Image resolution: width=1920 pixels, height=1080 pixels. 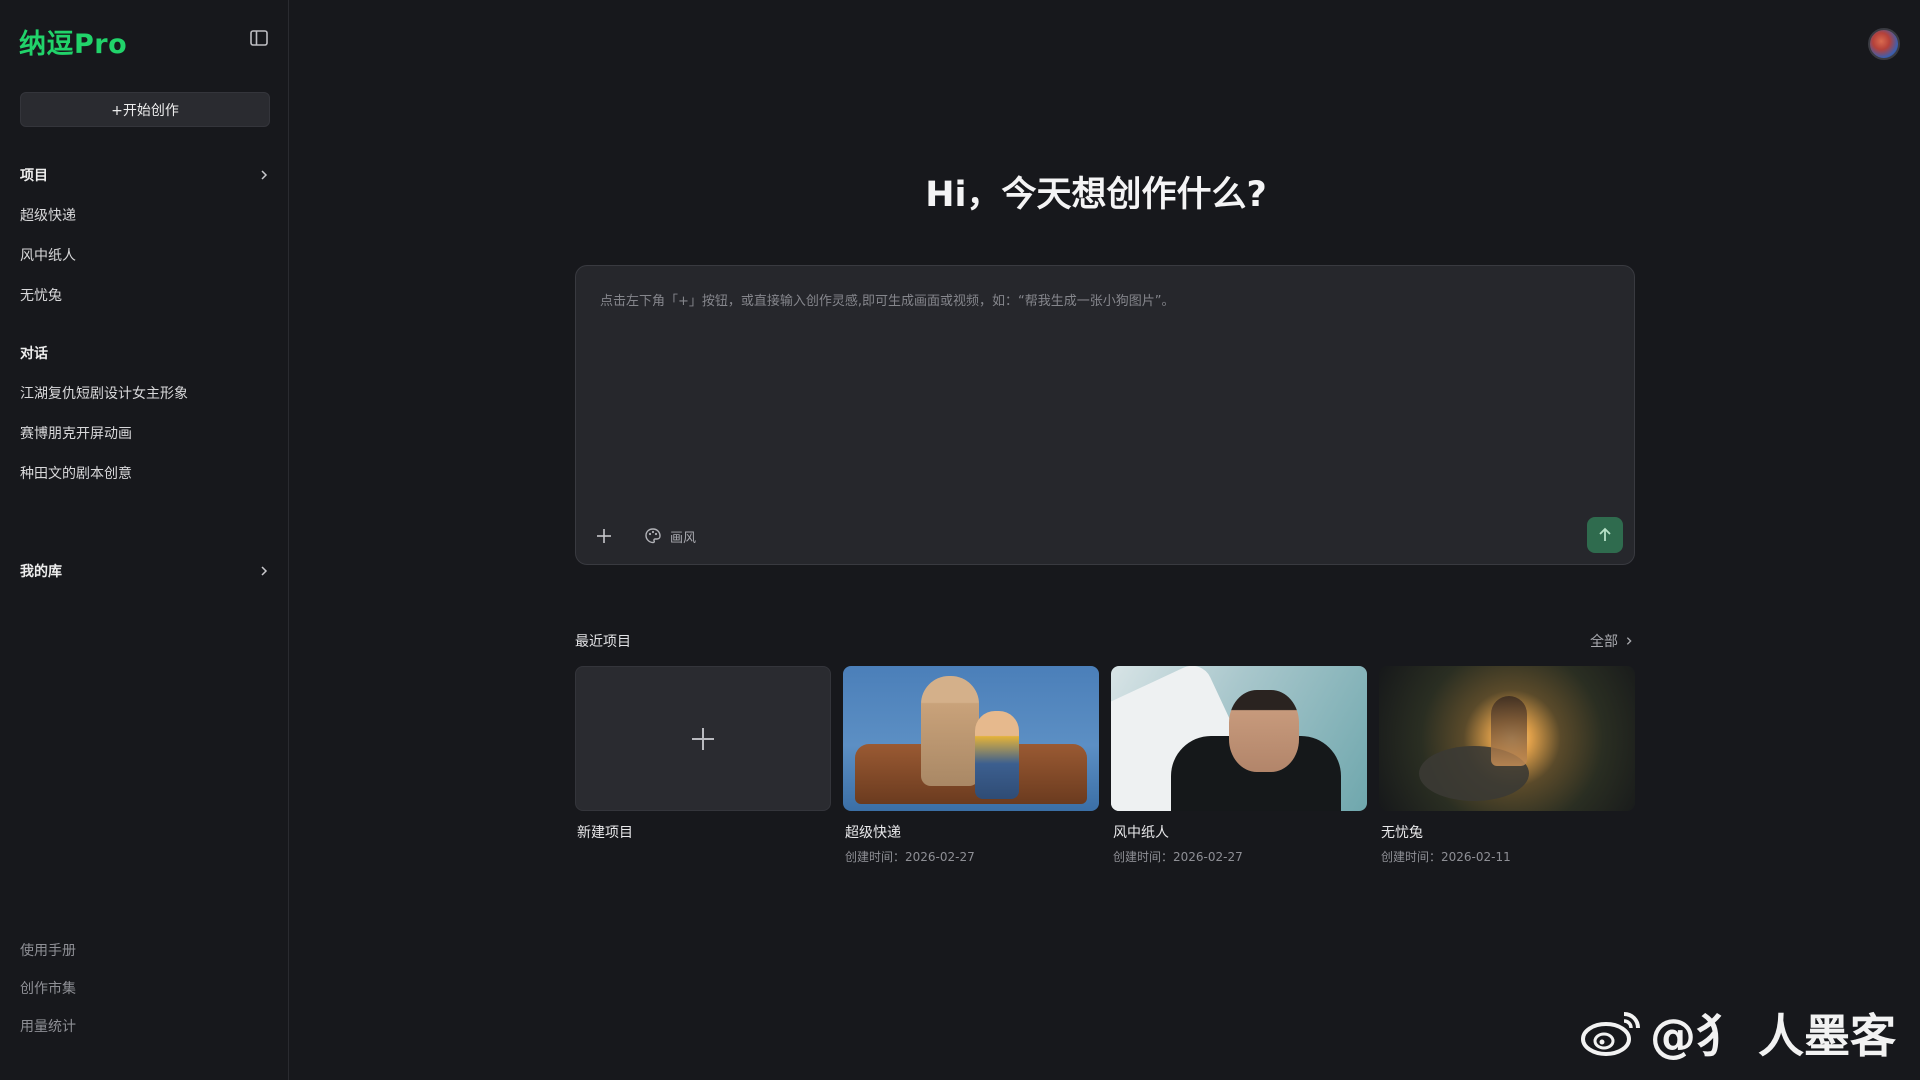 I want to click on view-all-label: 全部, so click(x=1604, y=642).